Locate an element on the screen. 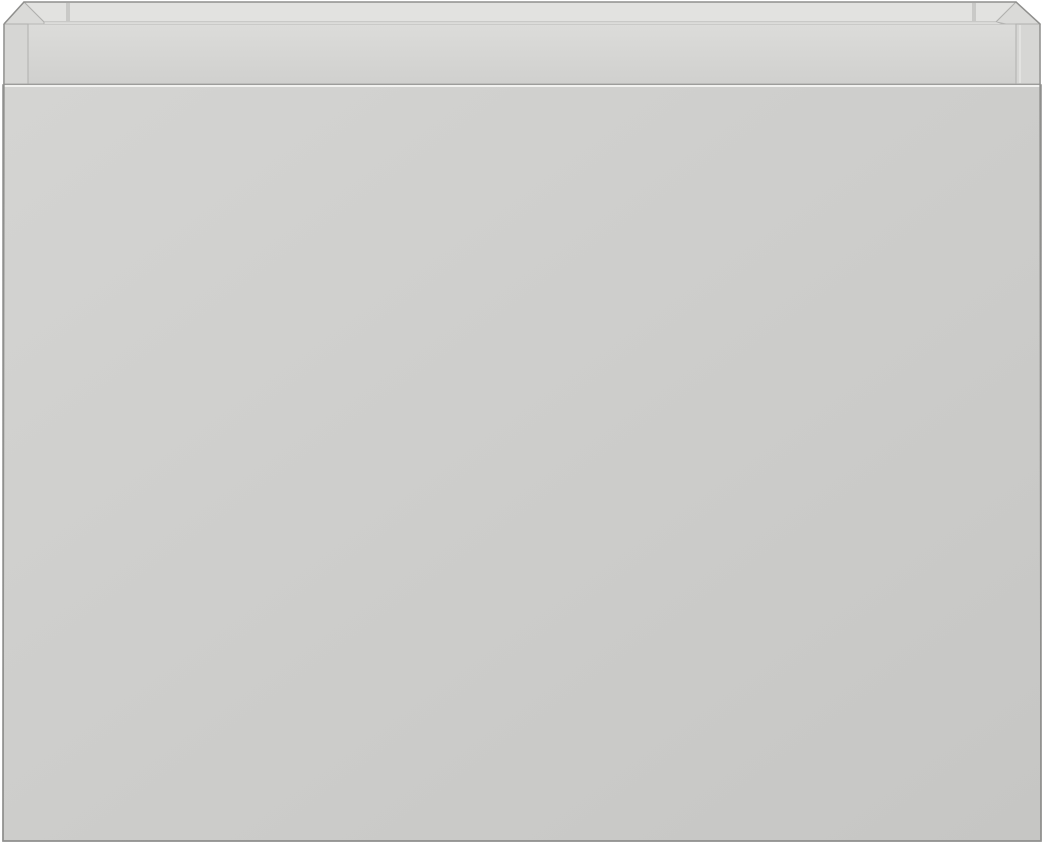  cabinet-top-rail is located at coordinates (522, 54).